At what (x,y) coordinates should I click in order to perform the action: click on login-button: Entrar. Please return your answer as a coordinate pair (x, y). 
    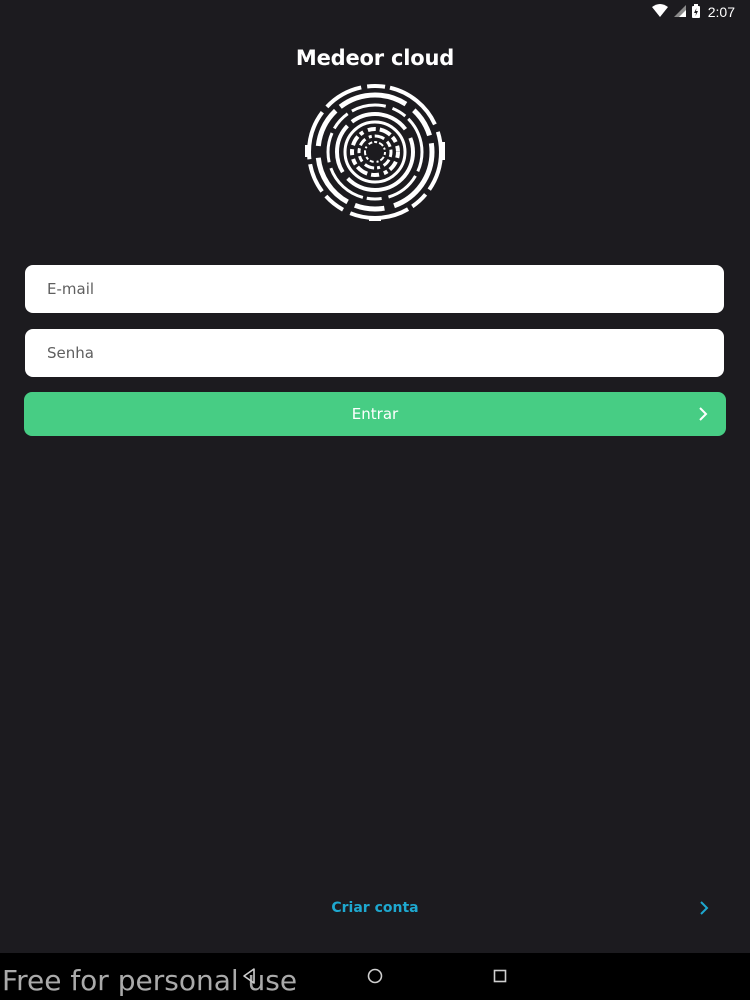
    Looking at the image, I should click on (375, 414).